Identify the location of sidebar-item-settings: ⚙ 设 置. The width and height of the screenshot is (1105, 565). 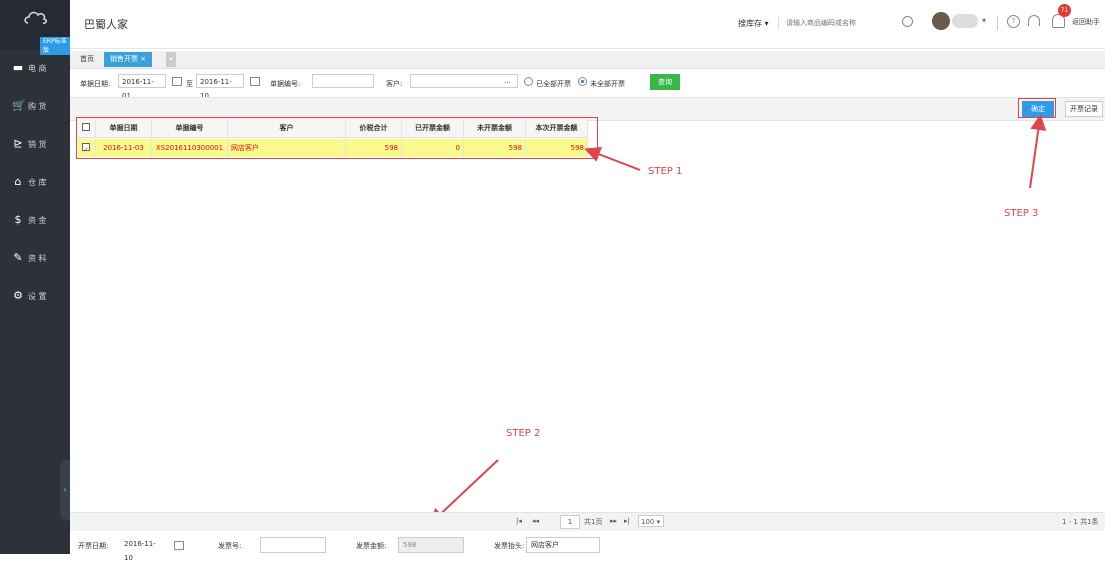
(35, 297).